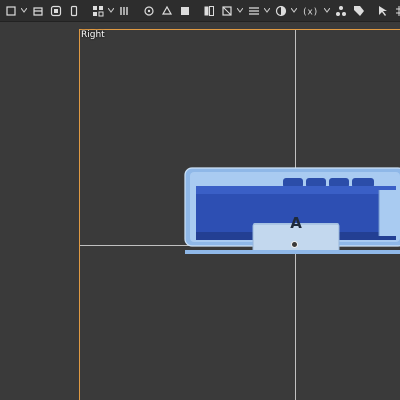  I want to click on overlay-icon, so click(209, 11).